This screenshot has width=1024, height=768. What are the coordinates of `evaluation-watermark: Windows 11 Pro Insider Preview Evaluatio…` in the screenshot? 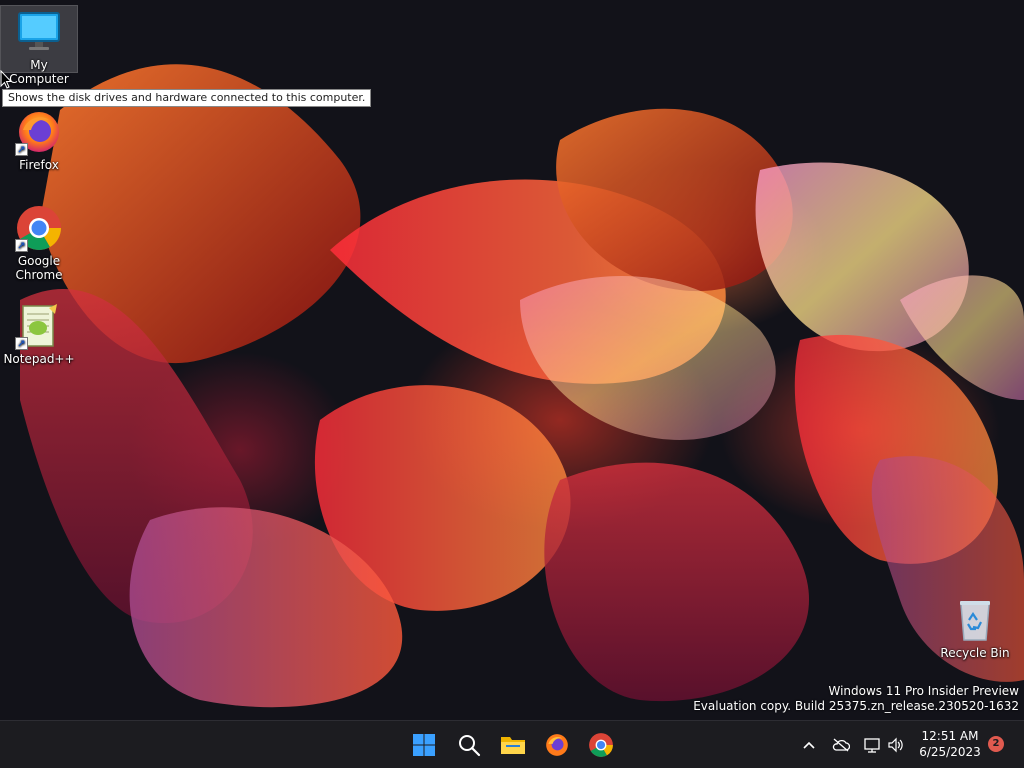 It's located at (856, 699).